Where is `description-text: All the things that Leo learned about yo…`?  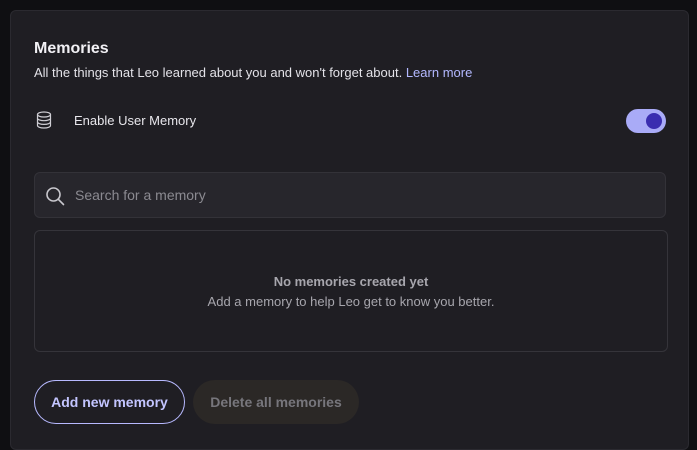
description-text: All the things that Leo learned about yo… is located at coordinates (218, 72).